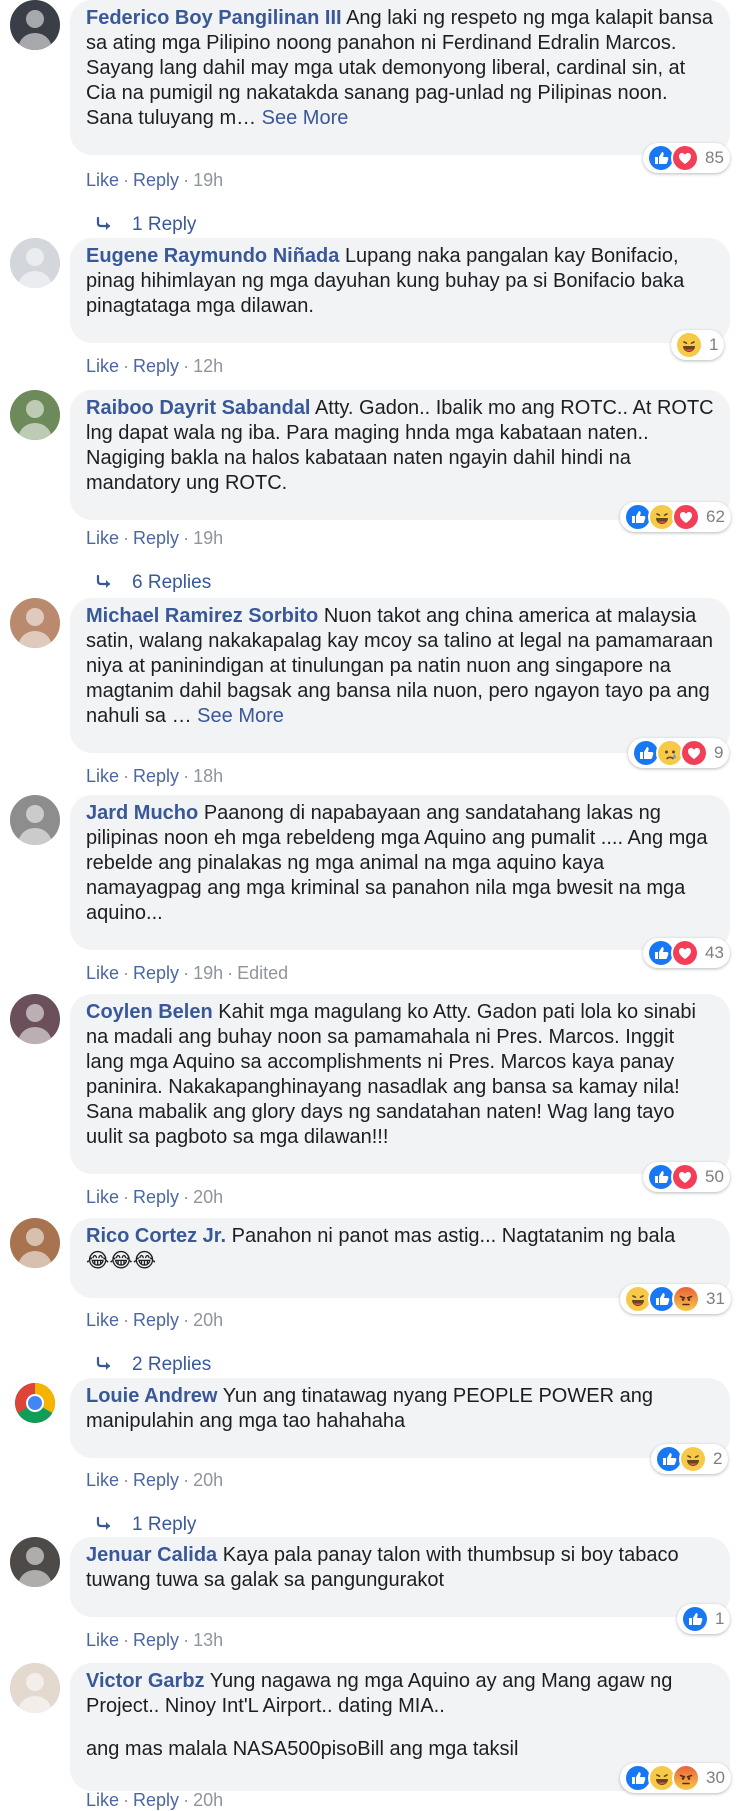  What do you see at coordinates (214, 18) in the screenshot?
I see `comment-author: Federico Boy Pangilinan III` at bounding box center [214, 18].